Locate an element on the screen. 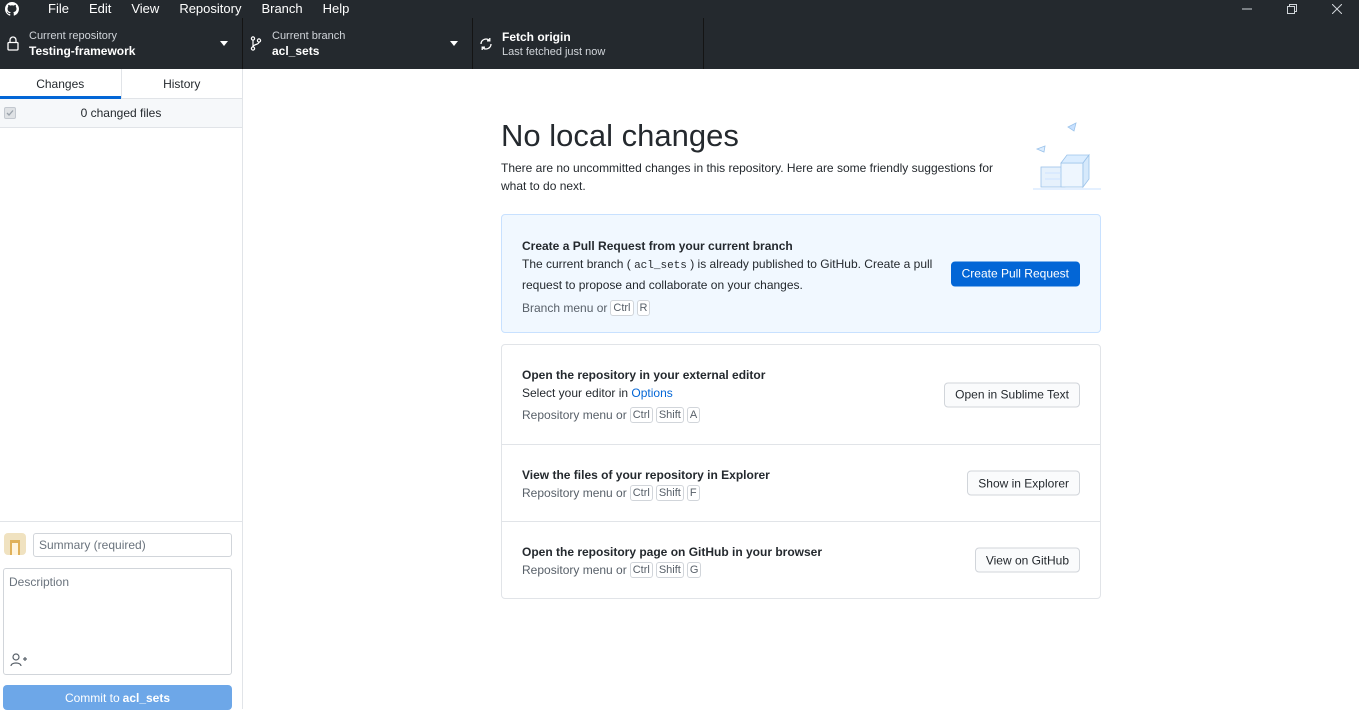 Image resolution: width=1359 pixels, height=710 pixels. fetch-origin-title: Fetch origin is located at coordinates (536, 36).